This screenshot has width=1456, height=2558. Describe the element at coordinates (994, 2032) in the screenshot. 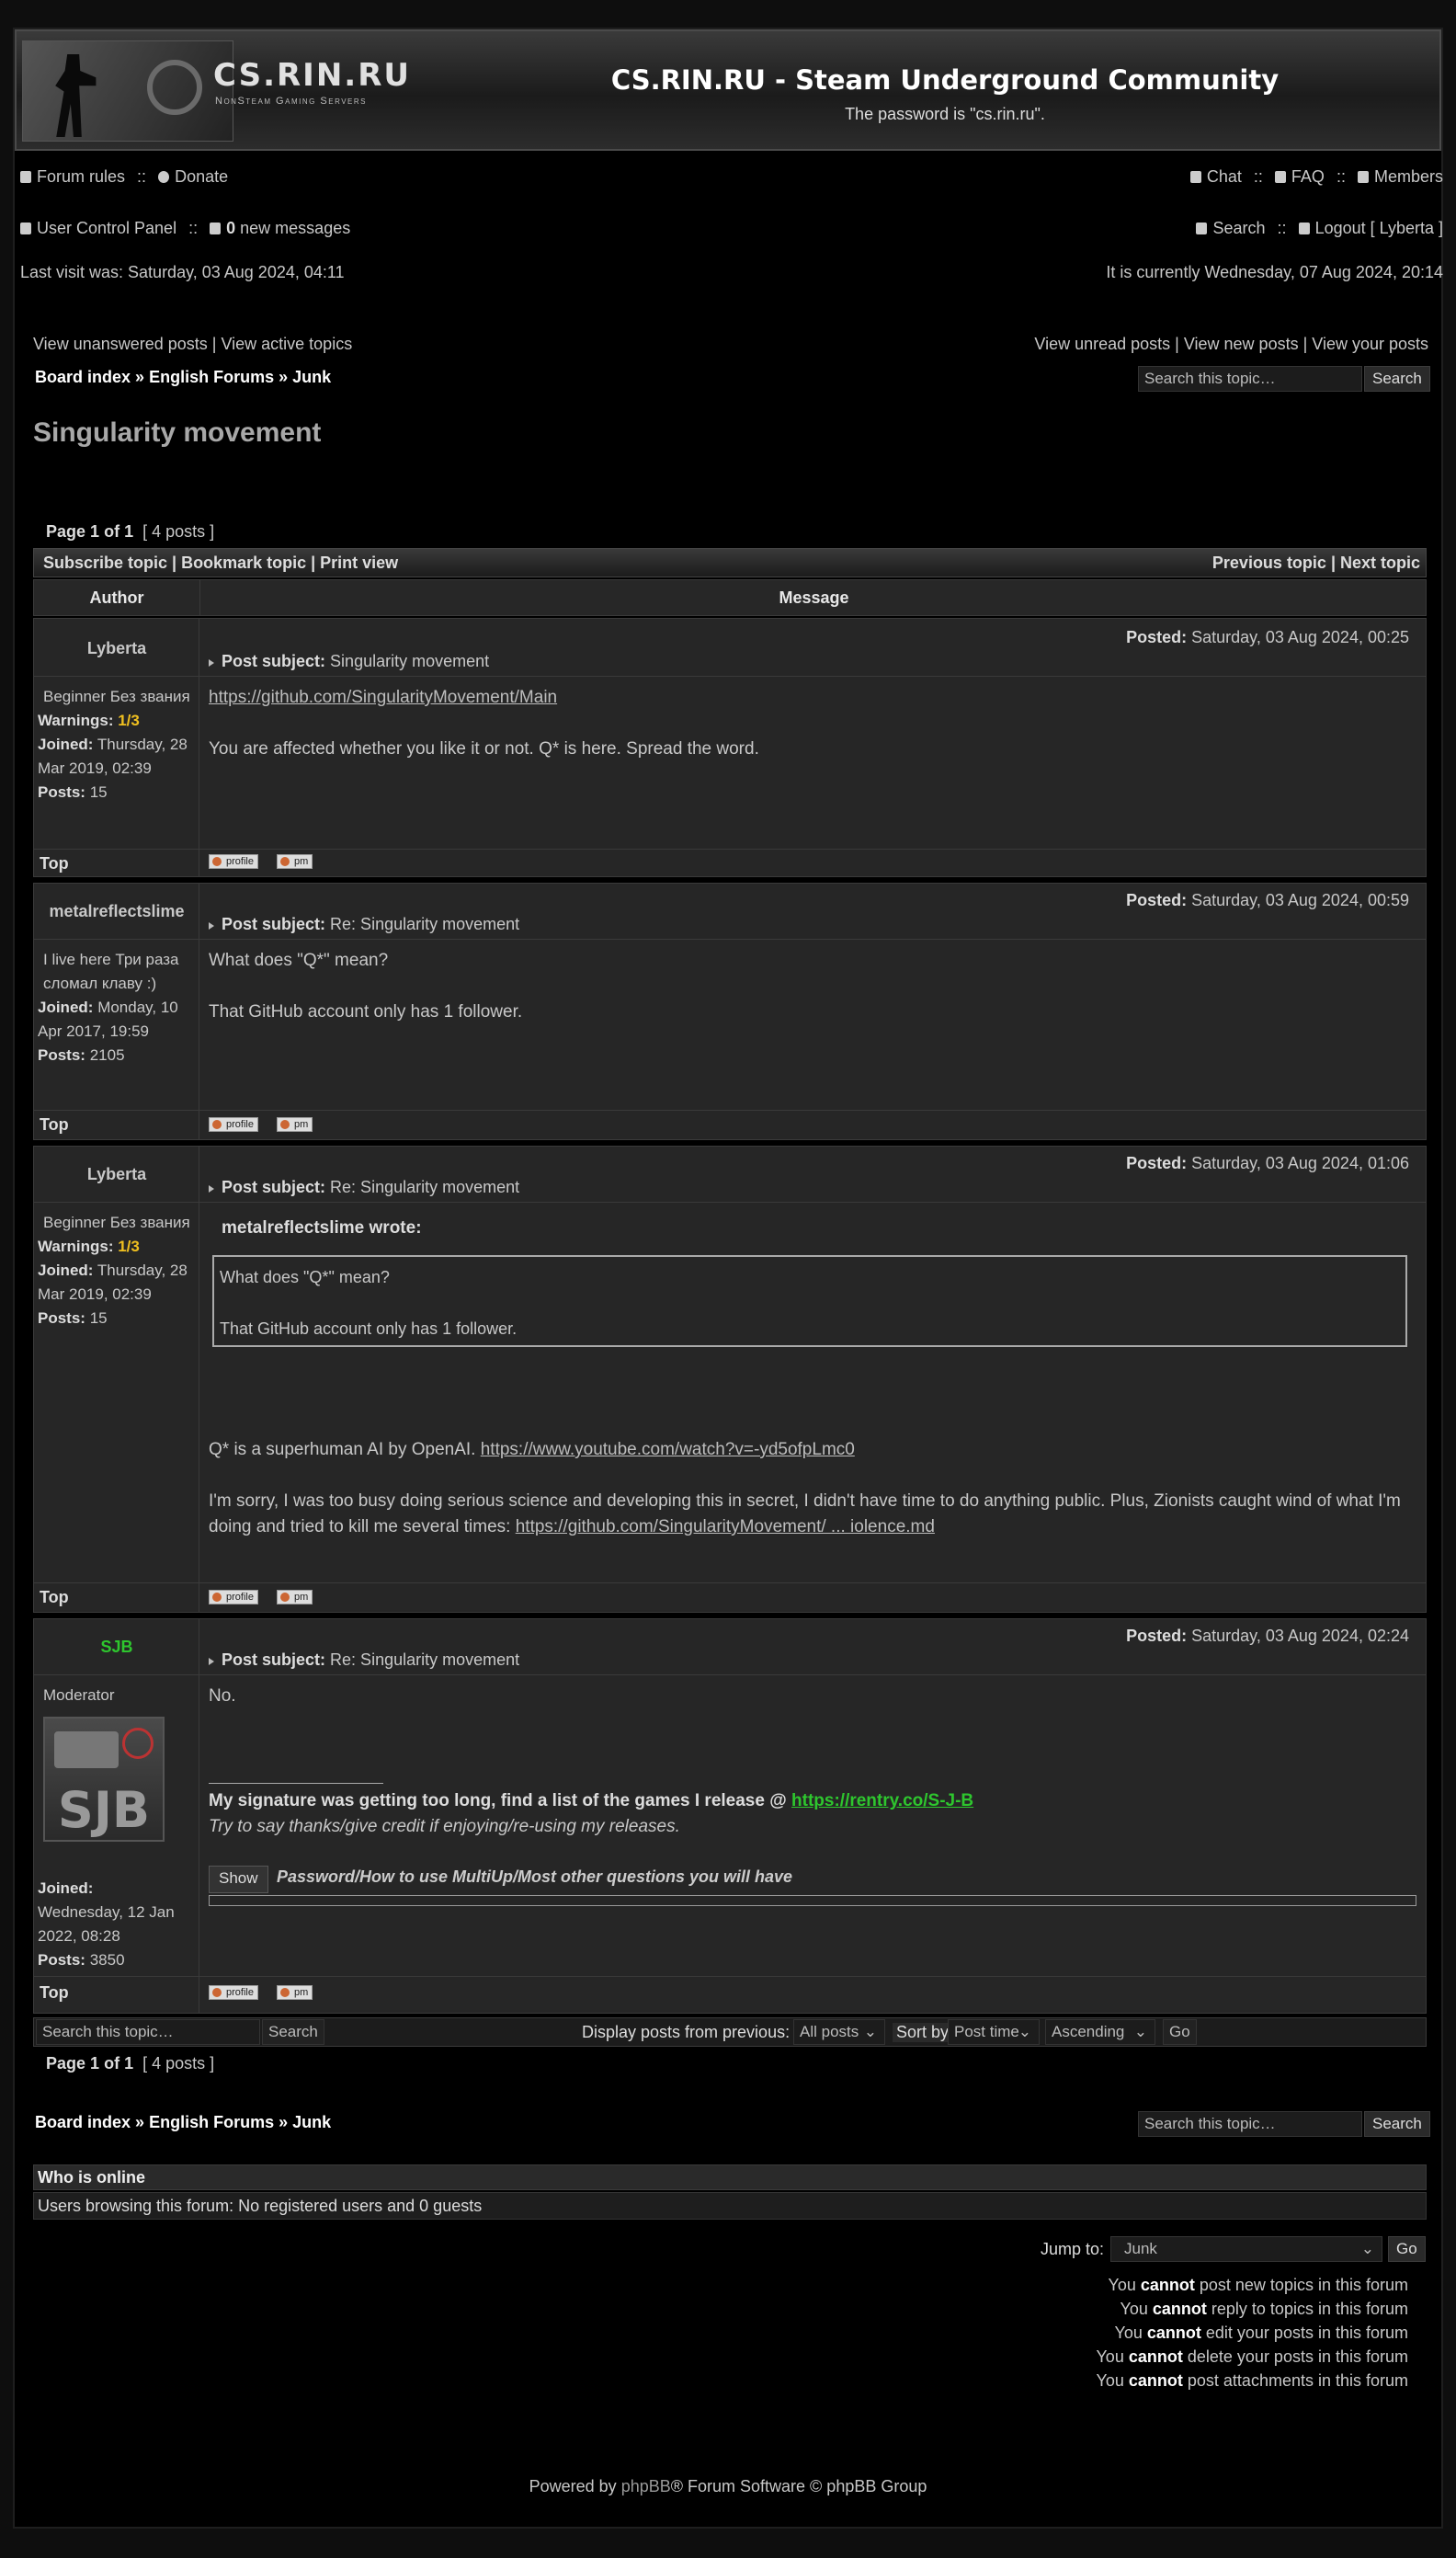

I see `sort-by-select: Post time ⌄` at that location.